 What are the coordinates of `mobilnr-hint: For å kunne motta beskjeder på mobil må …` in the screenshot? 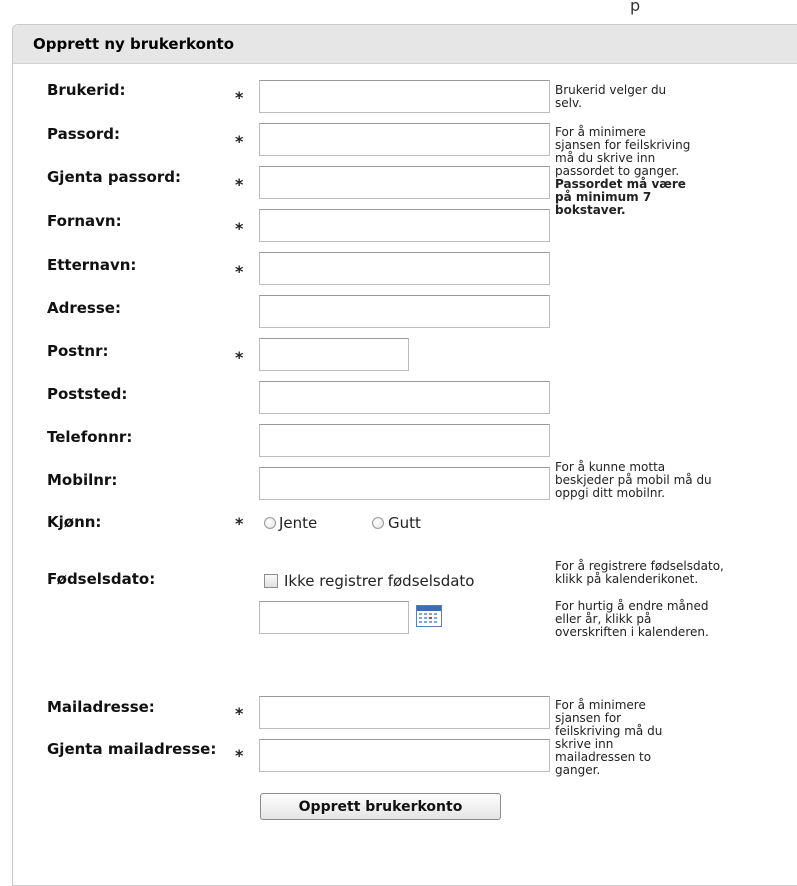 It's located at (633, 480).